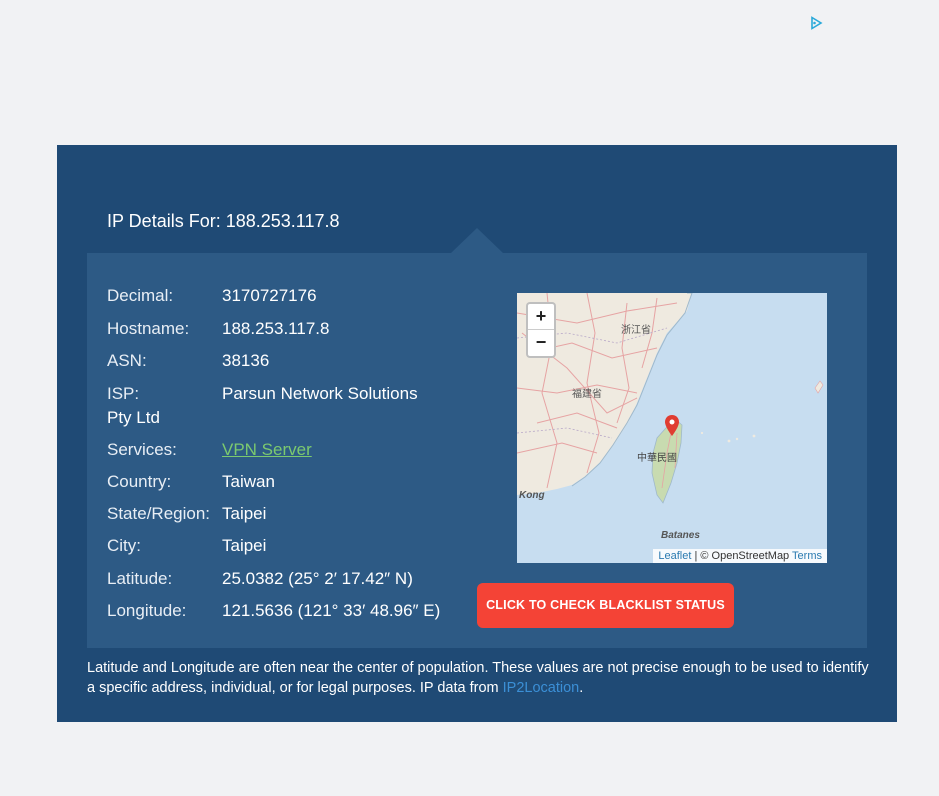 This screenshot has height=796, width=939. Describe the element at coordinates (541, 342) in the screenshot. I see `zoom-out-button: −` at that location.